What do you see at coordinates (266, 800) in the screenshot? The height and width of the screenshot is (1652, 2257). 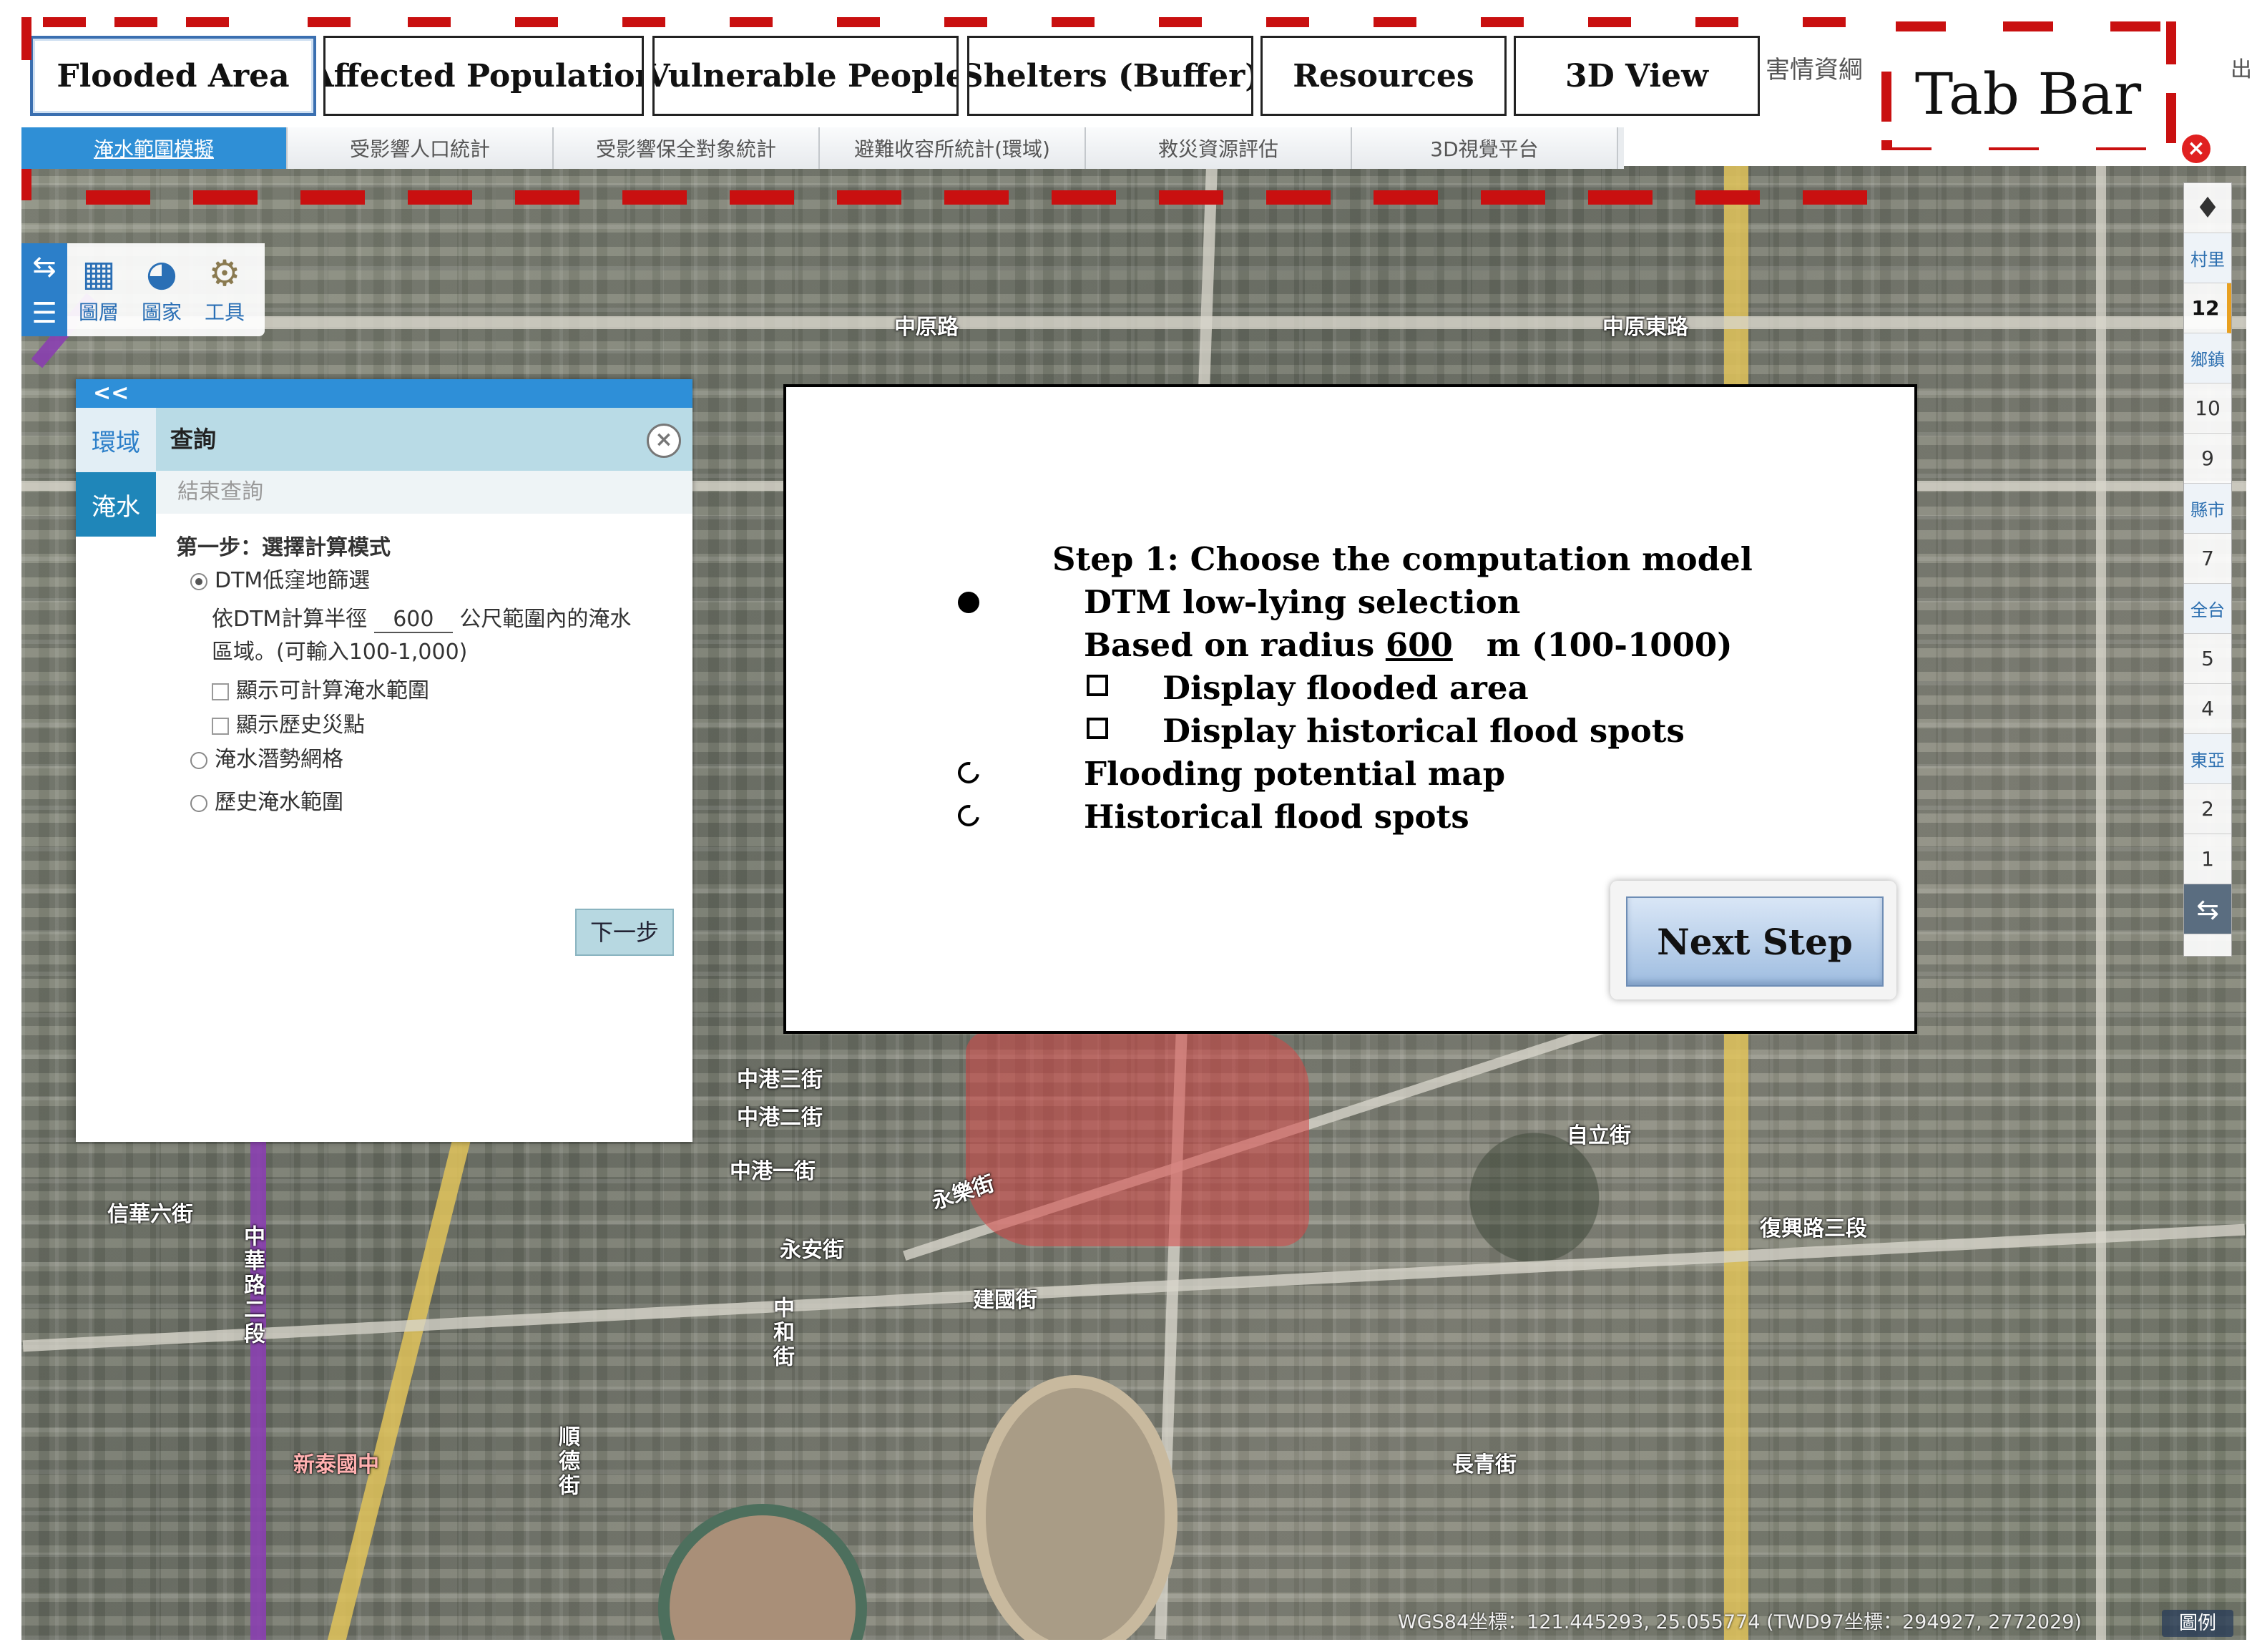 I see `option-historical: 歷史淹水範圍` at bounding box center [266, 800].